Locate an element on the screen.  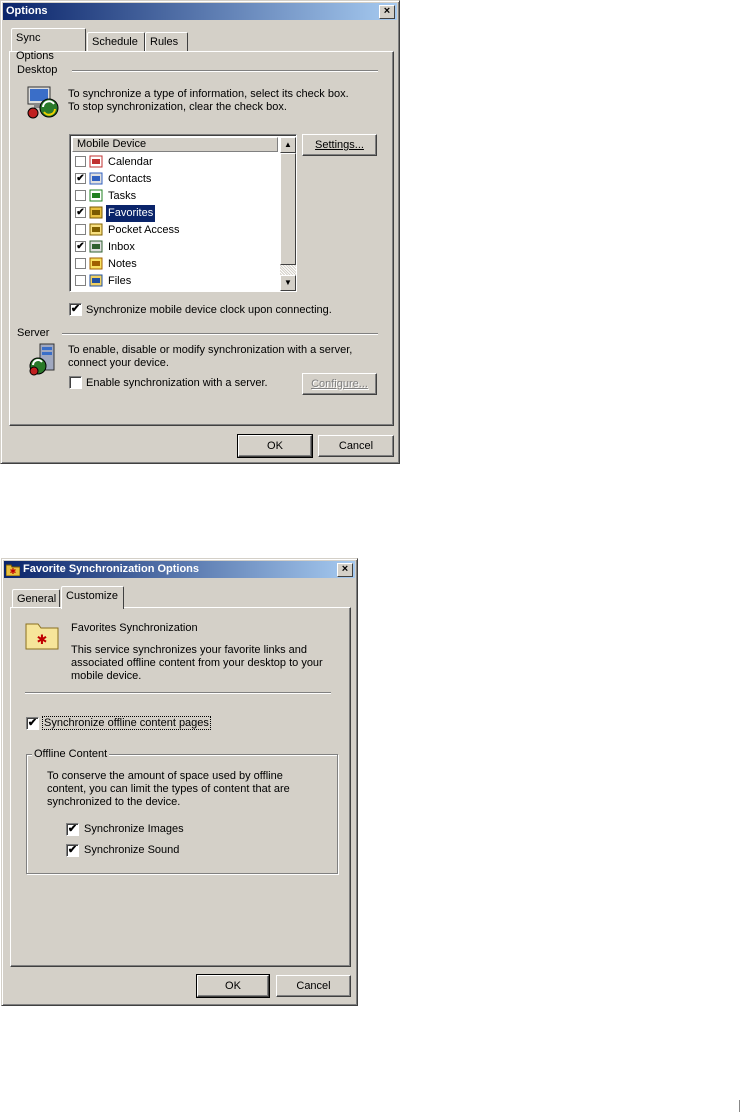
list-item-label: Pocket Access is located at coordinates (144, 230).